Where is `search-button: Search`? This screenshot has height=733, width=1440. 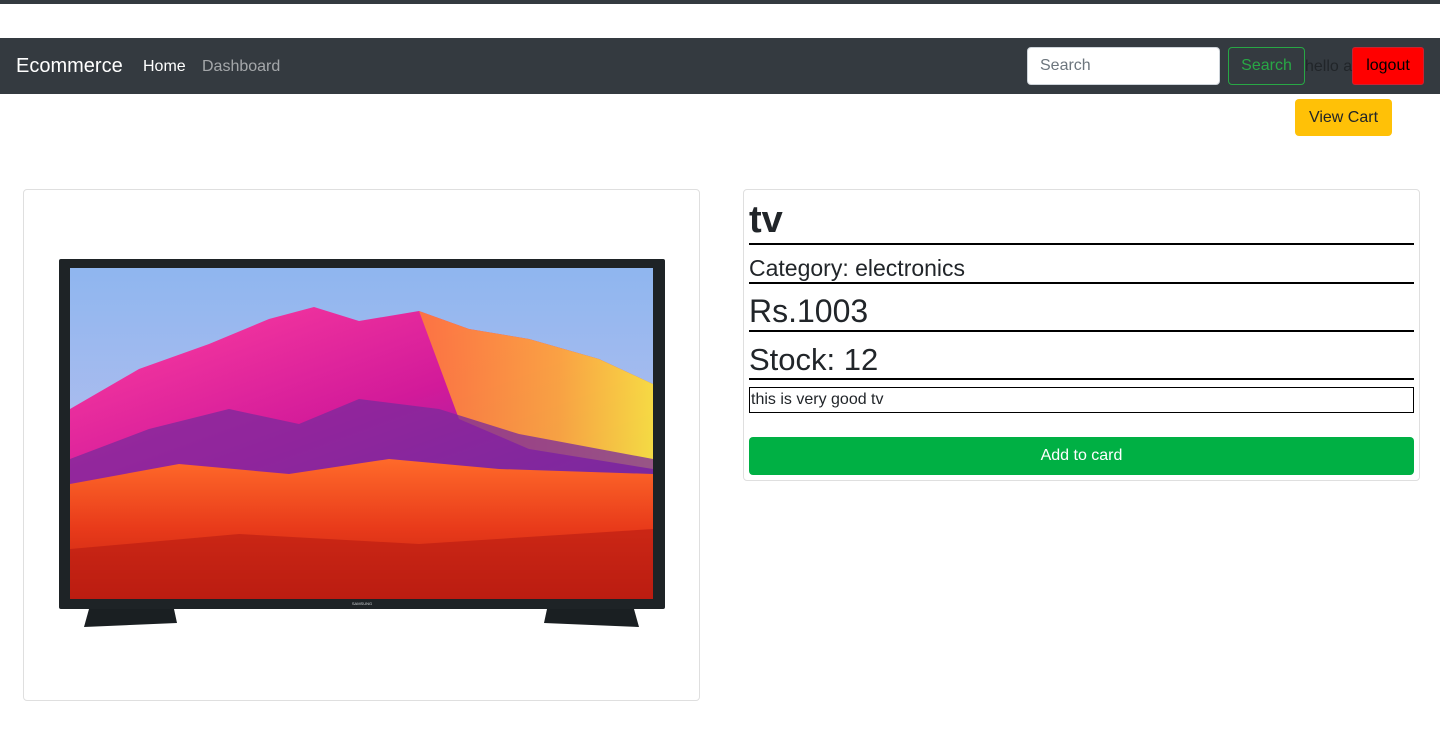 search-button: Search is located at coordinates (1266, 66).